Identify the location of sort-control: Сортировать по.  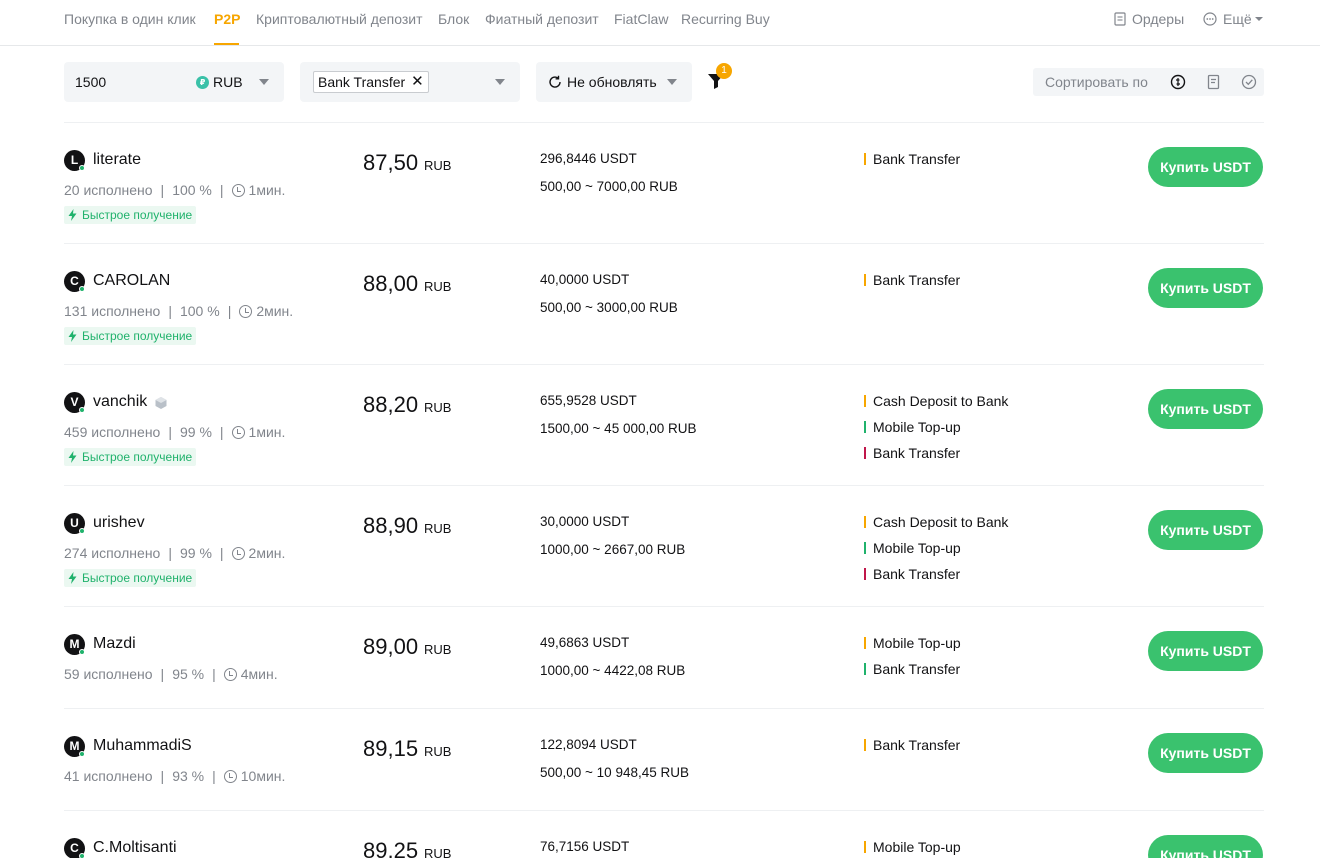
(1148, 82).